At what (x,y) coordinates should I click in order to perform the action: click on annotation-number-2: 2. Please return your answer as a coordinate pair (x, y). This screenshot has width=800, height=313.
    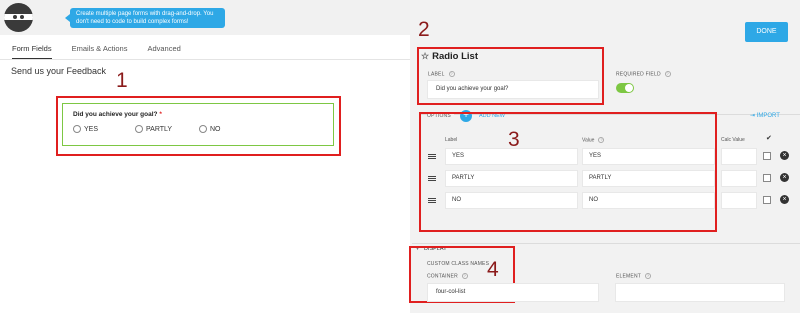
    Looking at the image, I should click on (424, 29).